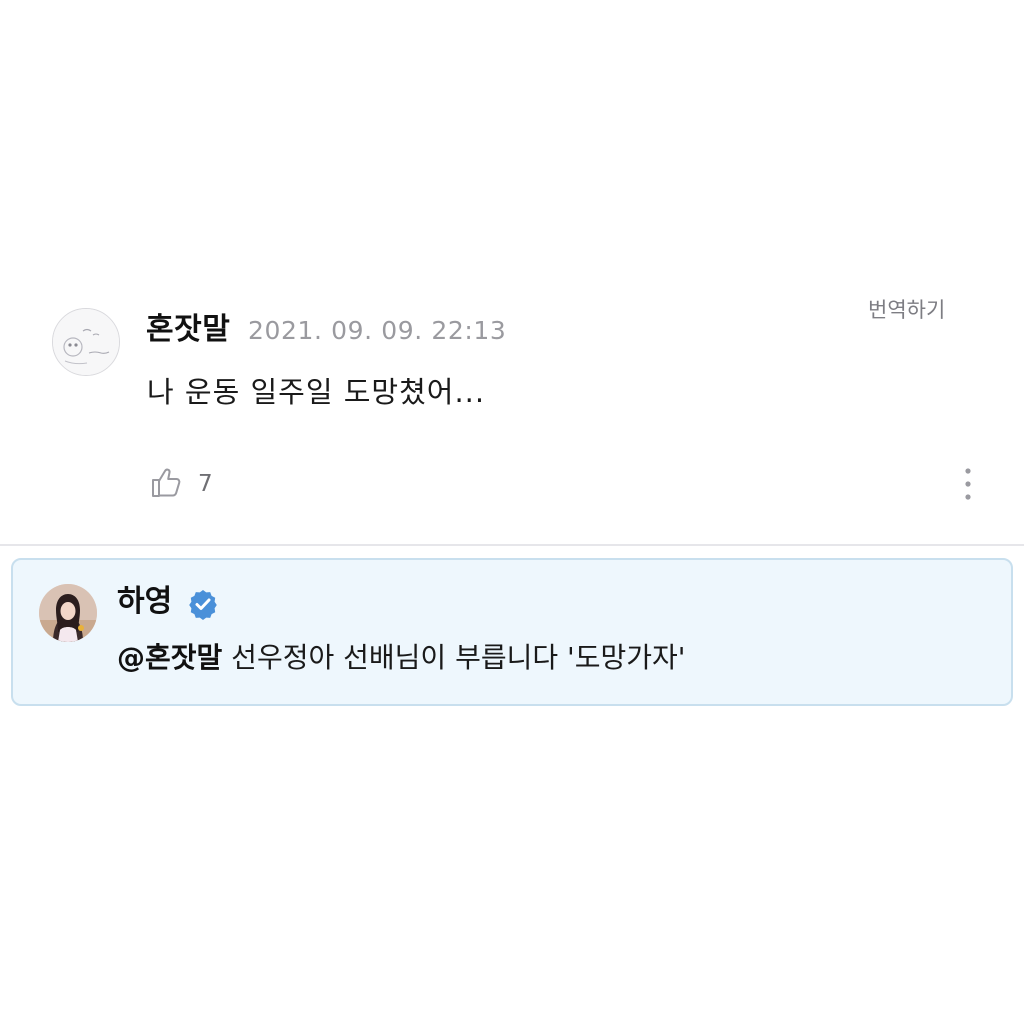 The height and width of the screenshot is (1024, 1024). I want to click on more-options-button, so click(968, 484).